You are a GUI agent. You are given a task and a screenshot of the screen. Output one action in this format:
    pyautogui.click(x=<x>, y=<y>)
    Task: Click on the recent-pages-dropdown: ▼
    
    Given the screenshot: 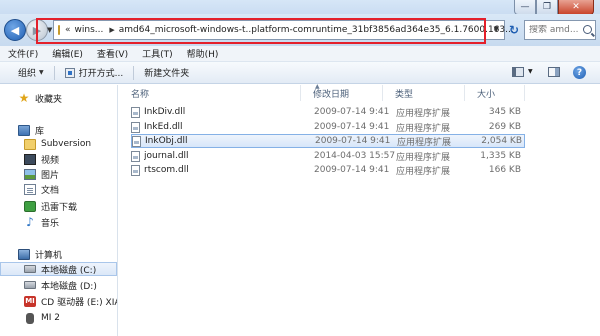 What is the action you would take?
    pyautogui.click(x=49, y=30)
    